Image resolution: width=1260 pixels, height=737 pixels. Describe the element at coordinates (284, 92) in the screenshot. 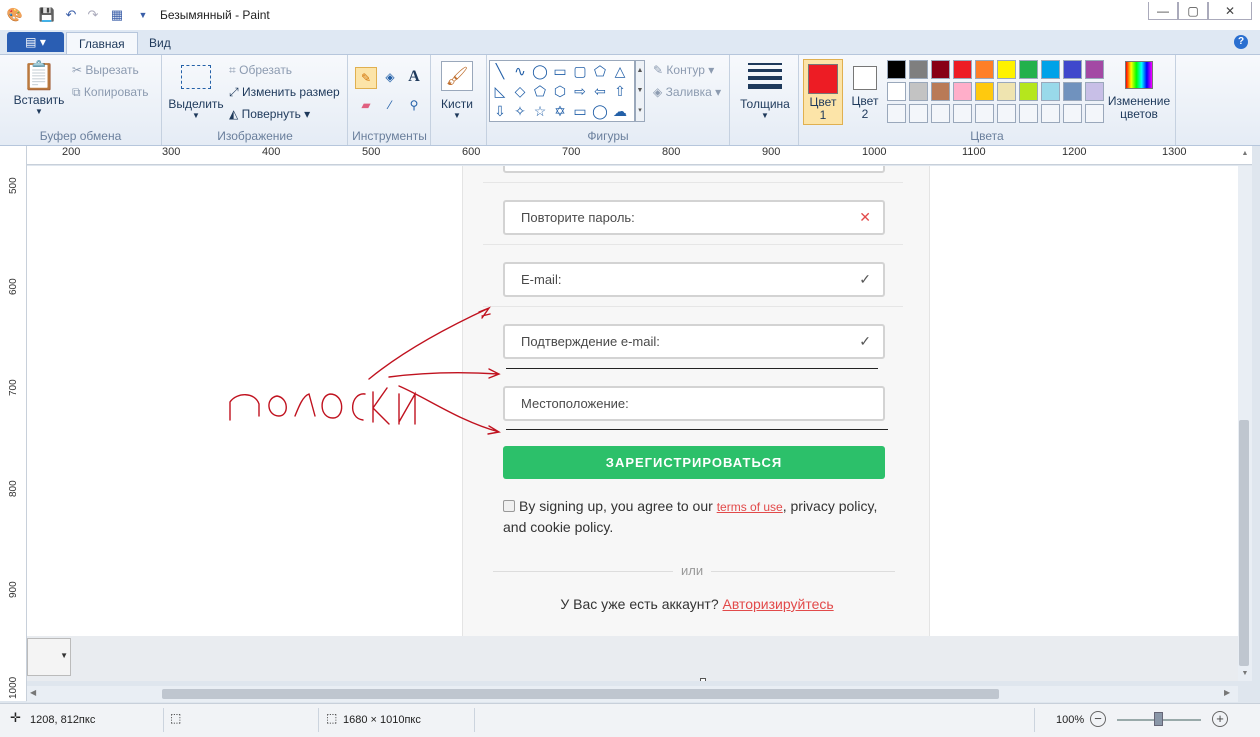

I see `resize-button: ⤢ Изменить размер` at that location.